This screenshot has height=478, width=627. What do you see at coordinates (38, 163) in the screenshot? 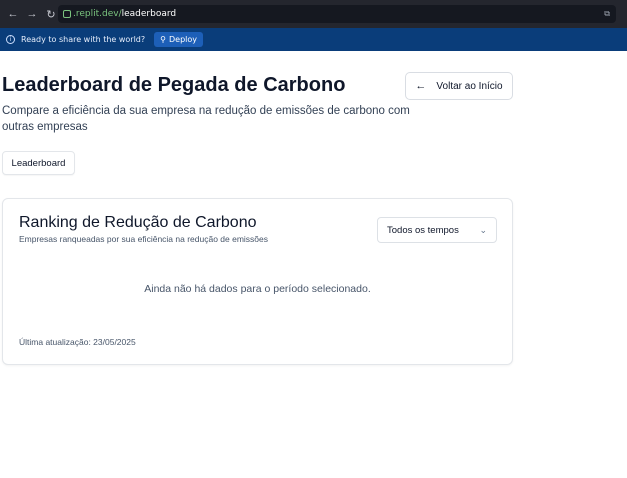
I see `tab-leaderboard: Leaderboard` at bounding box center [38, 163].